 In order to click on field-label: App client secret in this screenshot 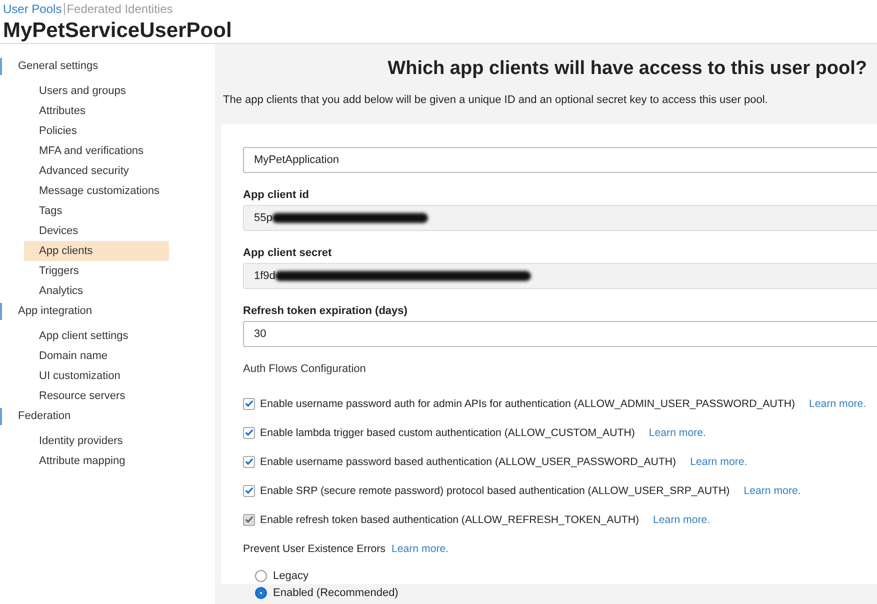, I will do `click(288, 253)`.